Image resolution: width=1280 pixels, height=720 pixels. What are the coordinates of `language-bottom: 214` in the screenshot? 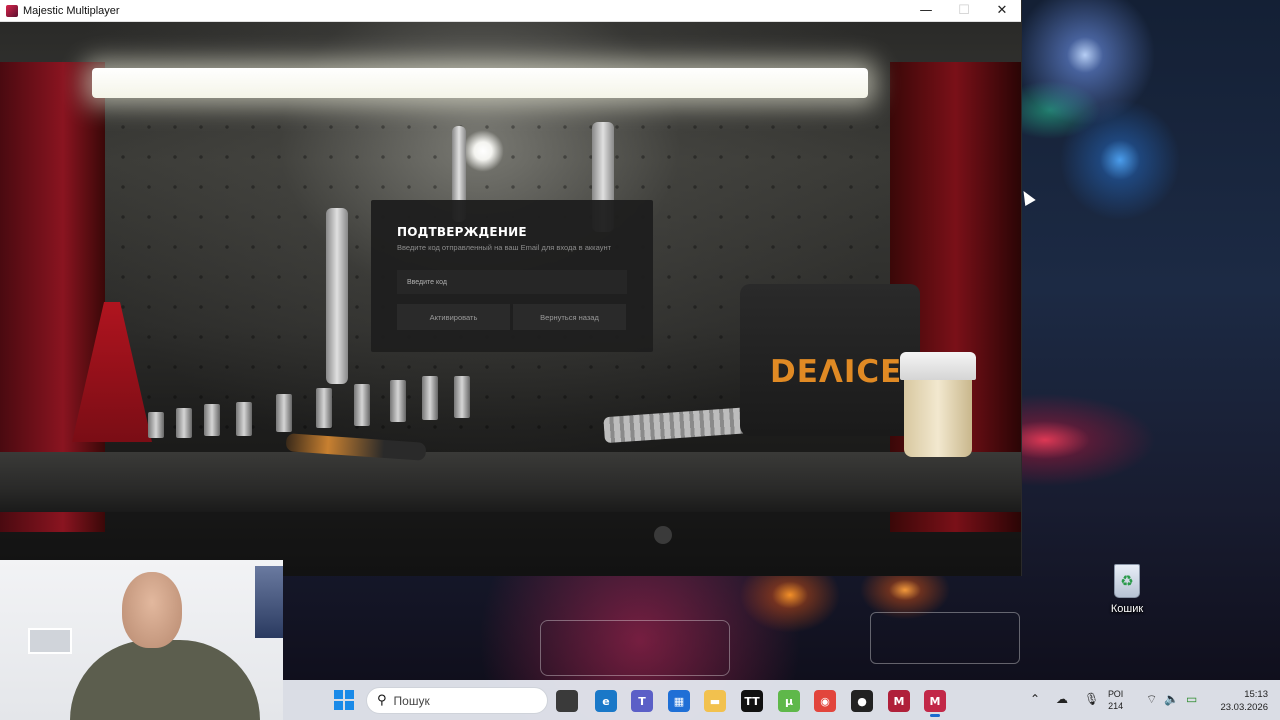 It's located at (1116, 706).